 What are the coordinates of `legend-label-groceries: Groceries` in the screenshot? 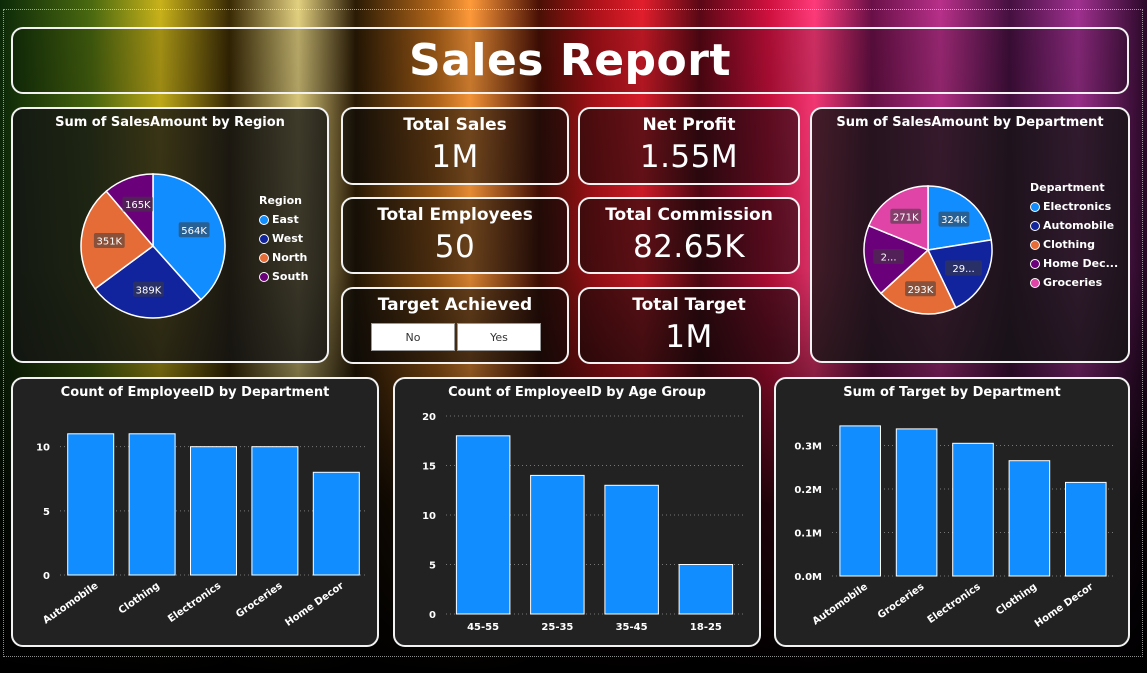 It's located at (1073, 282).